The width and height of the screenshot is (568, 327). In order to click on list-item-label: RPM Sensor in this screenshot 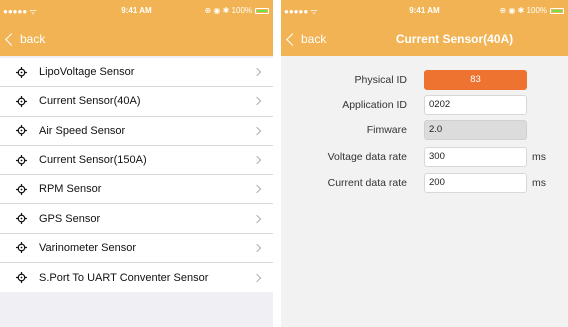, I will do `click(70, 189)`.